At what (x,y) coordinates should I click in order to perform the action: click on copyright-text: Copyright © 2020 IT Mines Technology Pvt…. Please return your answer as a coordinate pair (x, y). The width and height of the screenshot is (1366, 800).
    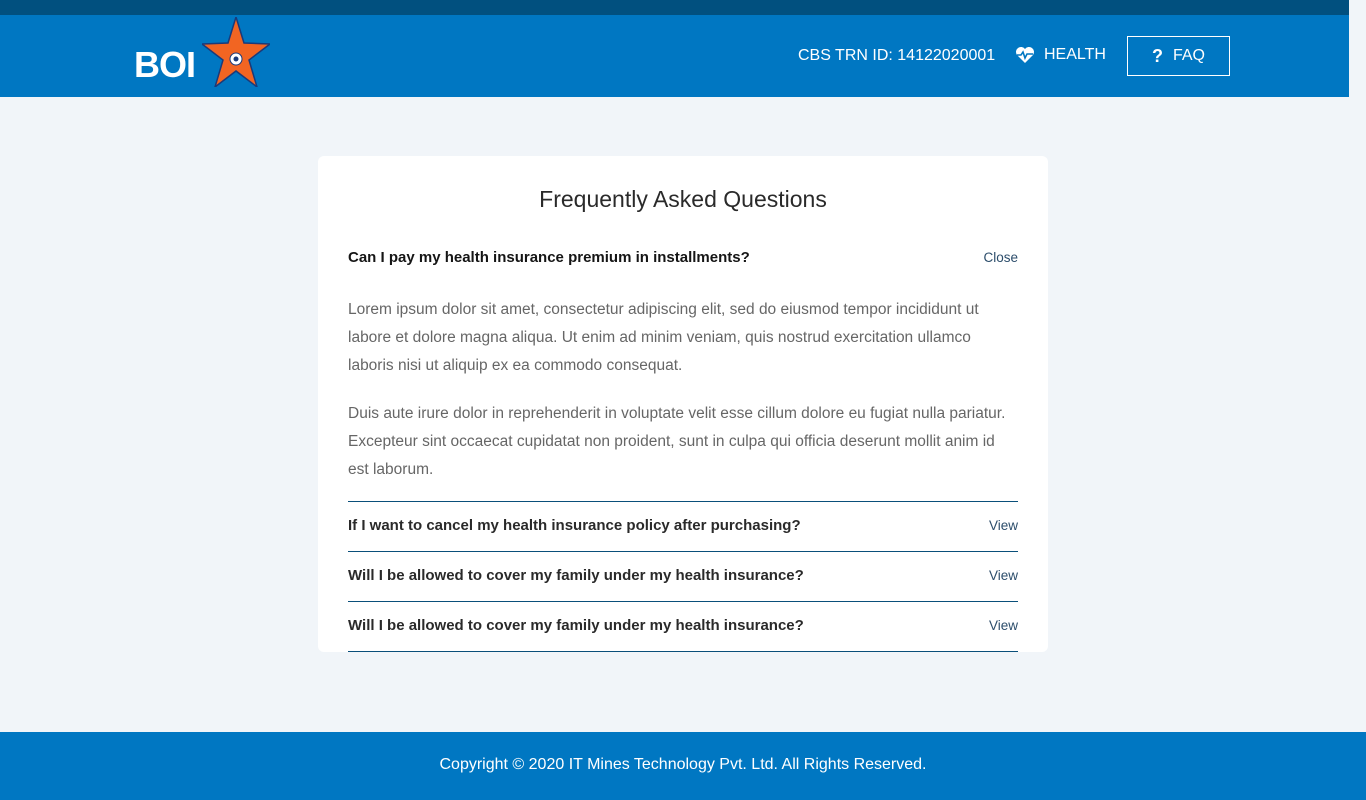
    Looking at the image, I should click on (683, 764).